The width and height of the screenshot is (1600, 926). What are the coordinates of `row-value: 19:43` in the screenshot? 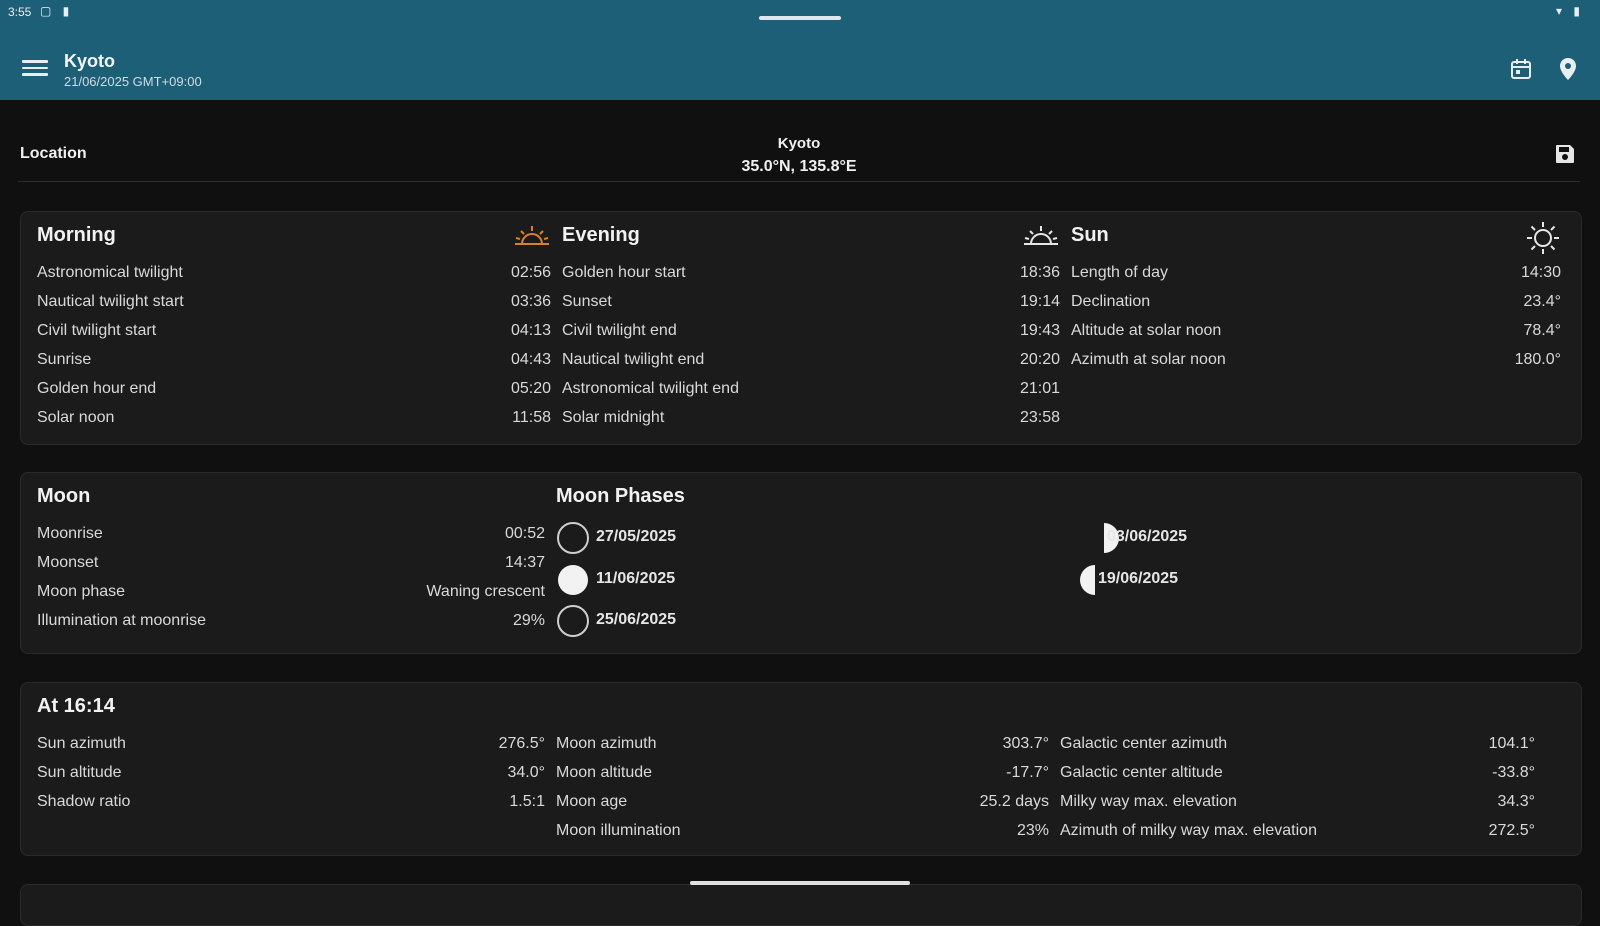 It's located at (1039, 330).